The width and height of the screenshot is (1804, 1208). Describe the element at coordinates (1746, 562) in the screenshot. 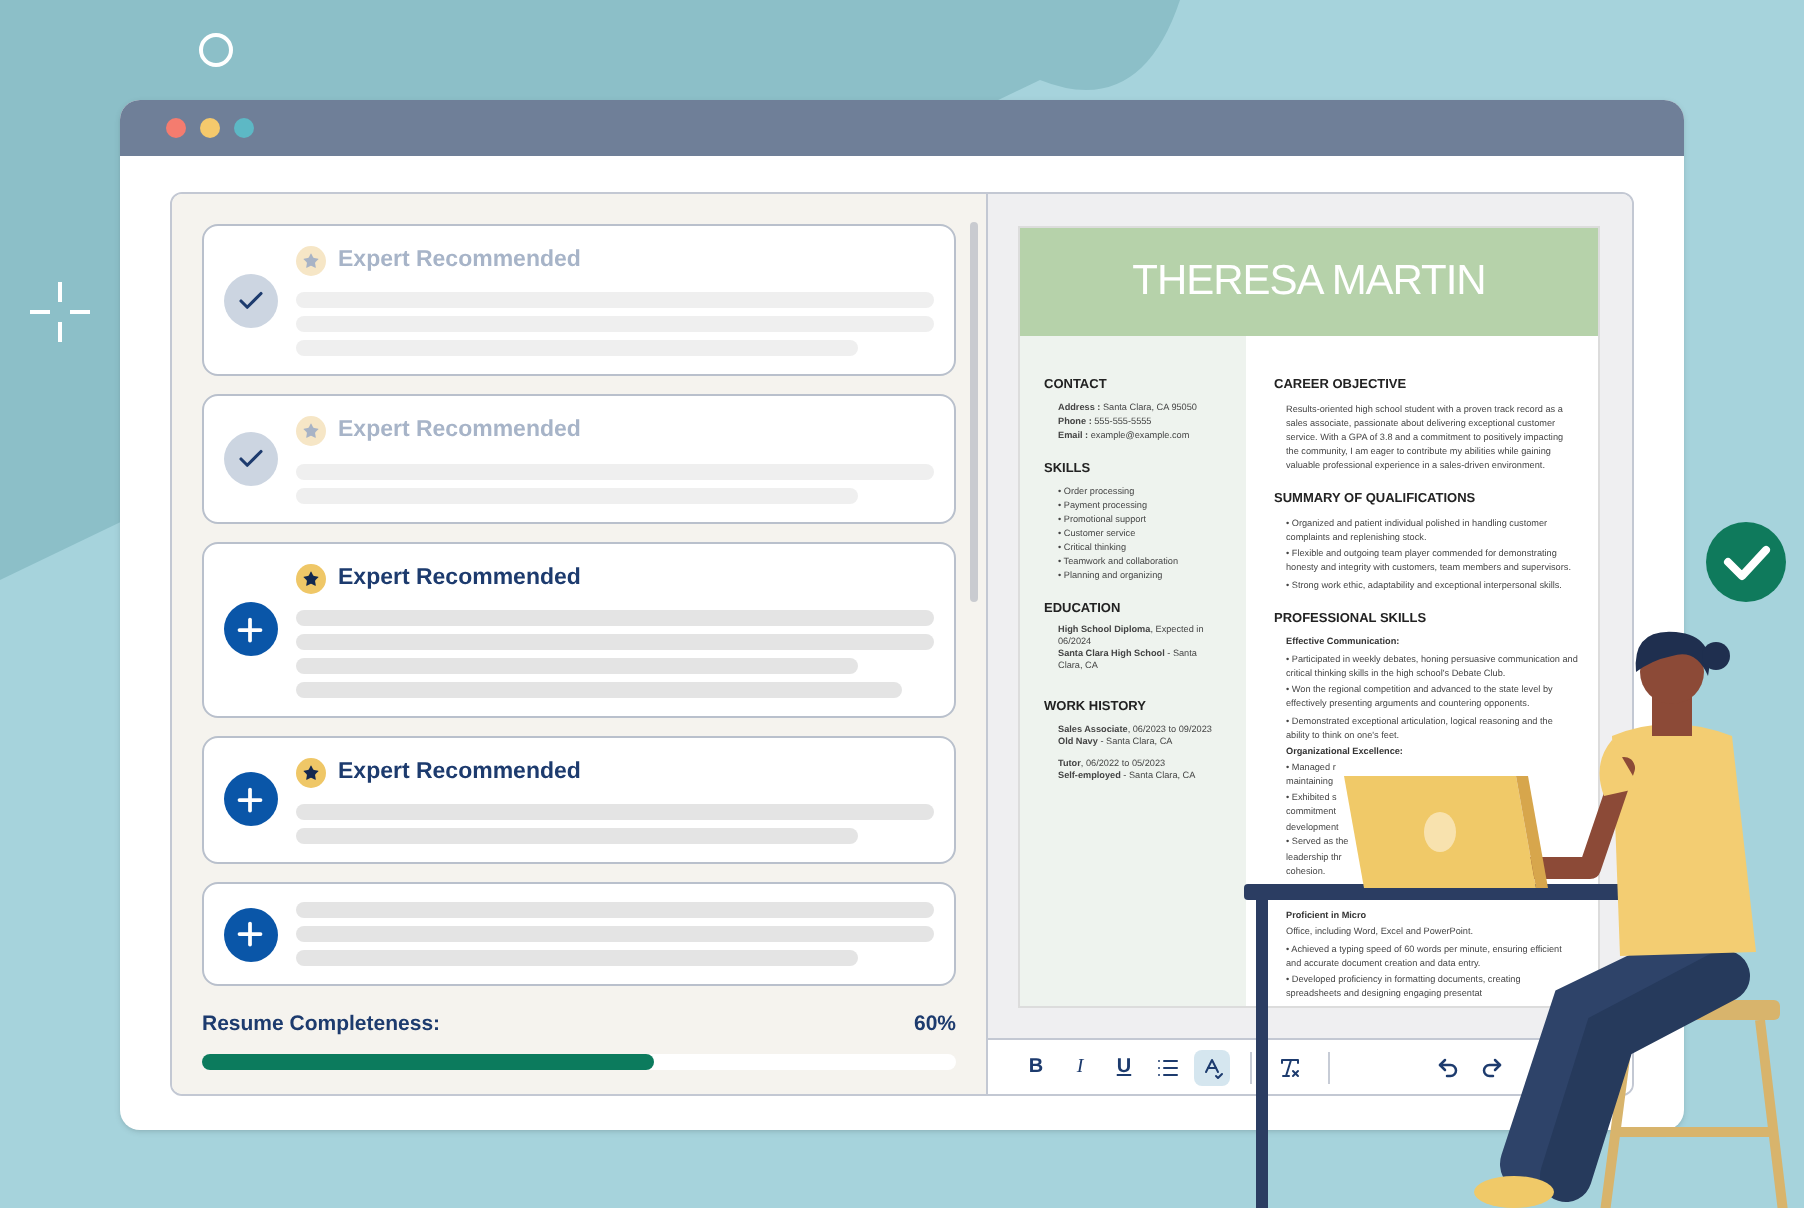

I see `check-badge-icon` at that location.